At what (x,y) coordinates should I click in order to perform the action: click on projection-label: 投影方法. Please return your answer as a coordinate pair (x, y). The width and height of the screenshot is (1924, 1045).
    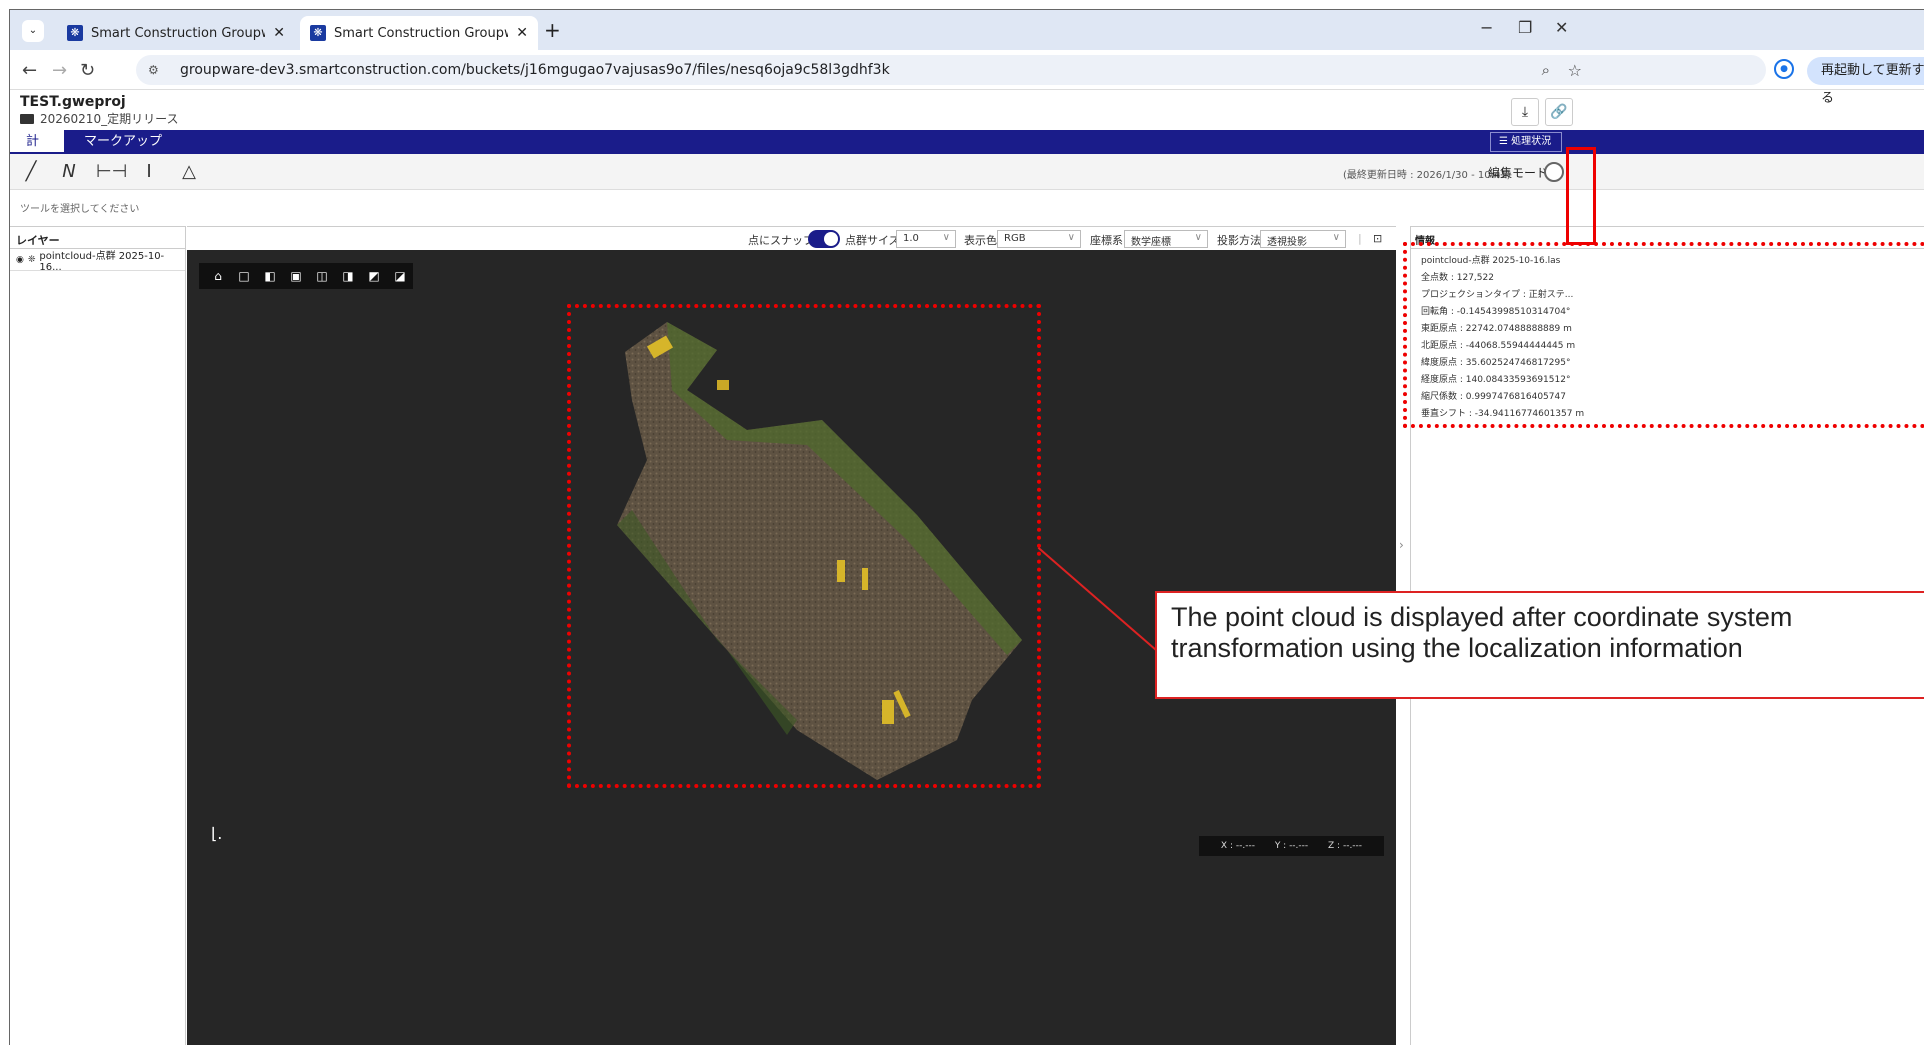
    Looking at the image, I should click on (1239, 240).